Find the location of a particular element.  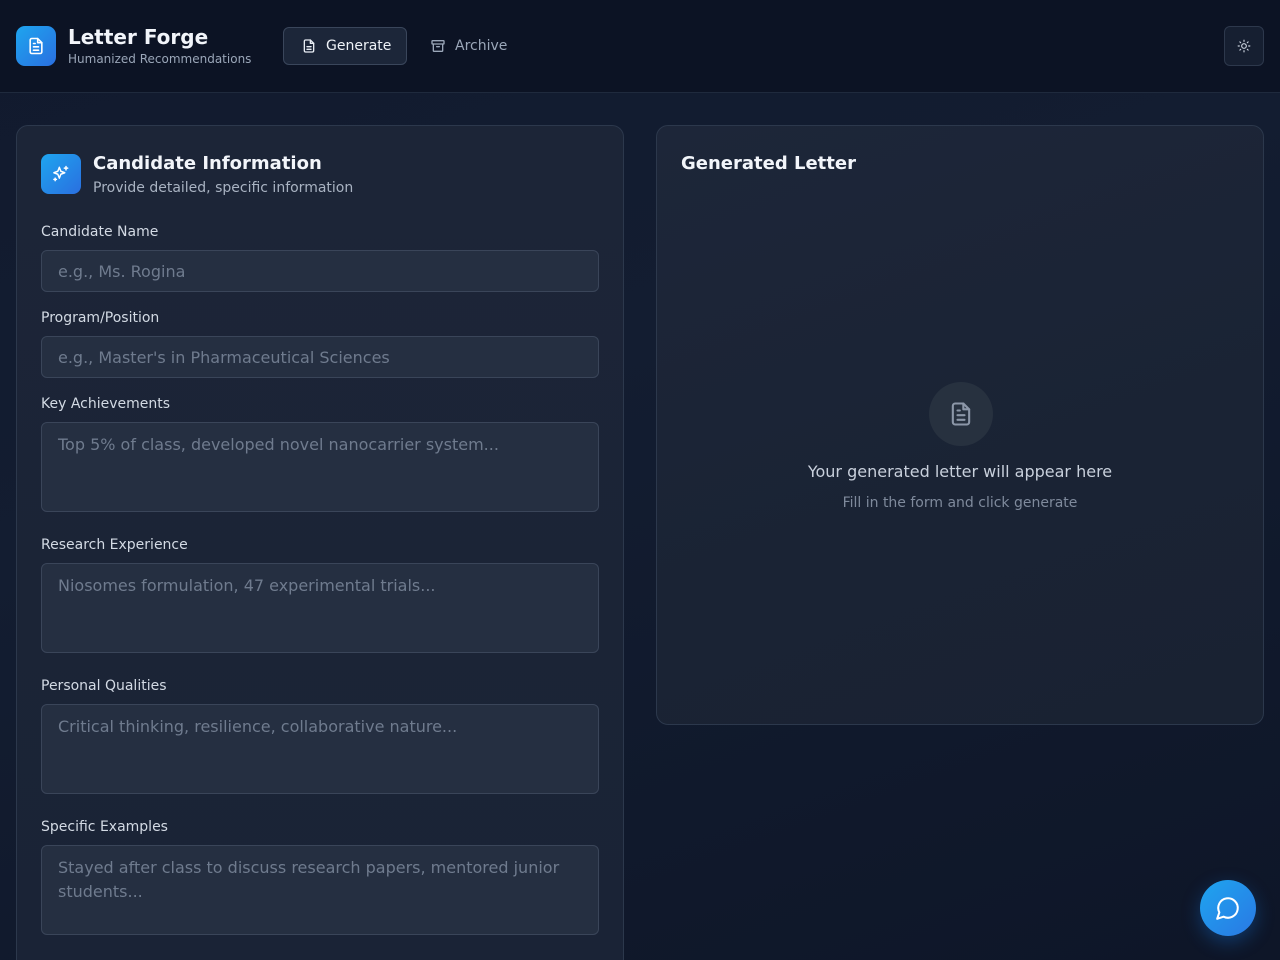

chat-bubble-icon is located at coordinates (1227, 908).